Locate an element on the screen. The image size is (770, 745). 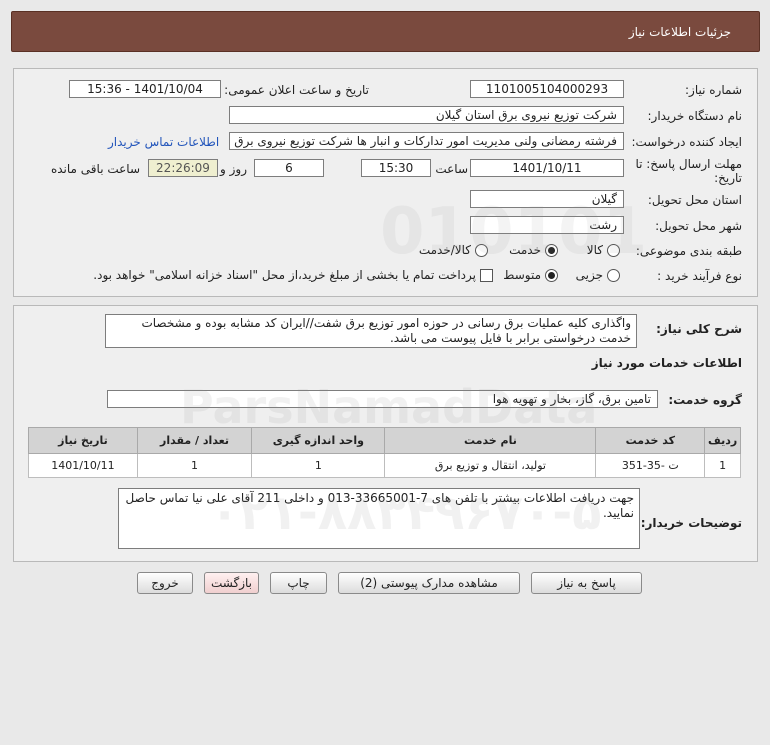
remaining-label: ساعت باقی مانده is located at coordinates (95, 169).